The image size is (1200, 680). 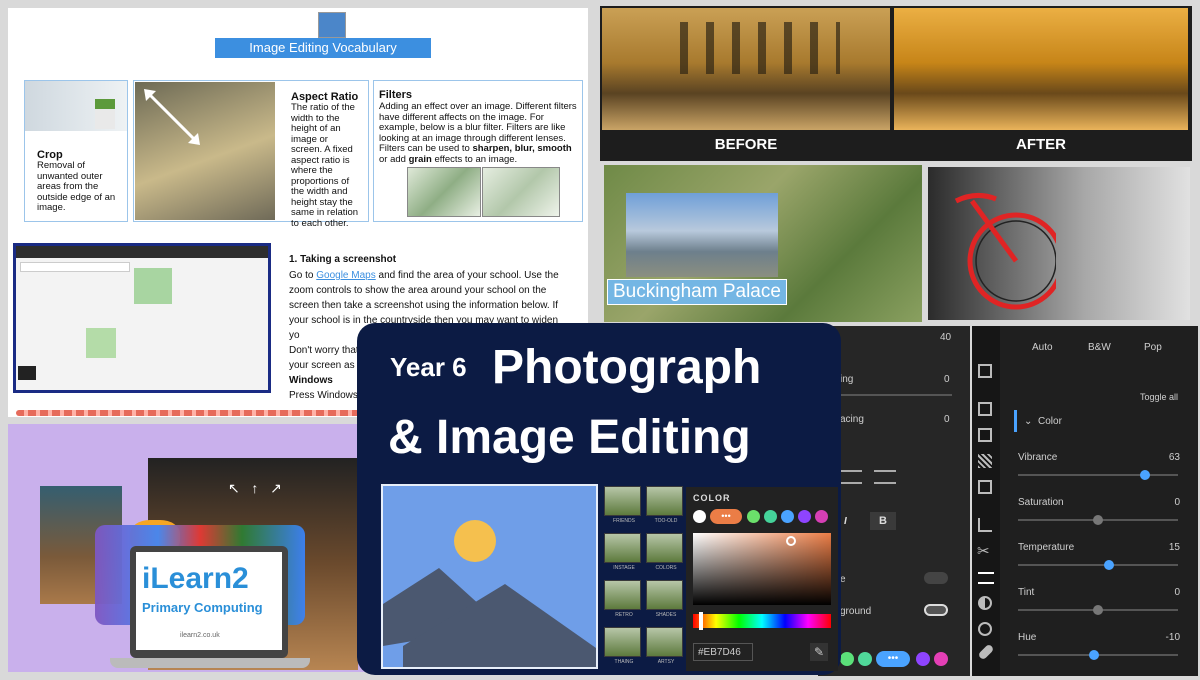 I want to click on filters-text-c: effects to an image., so click(x=474, y=159).